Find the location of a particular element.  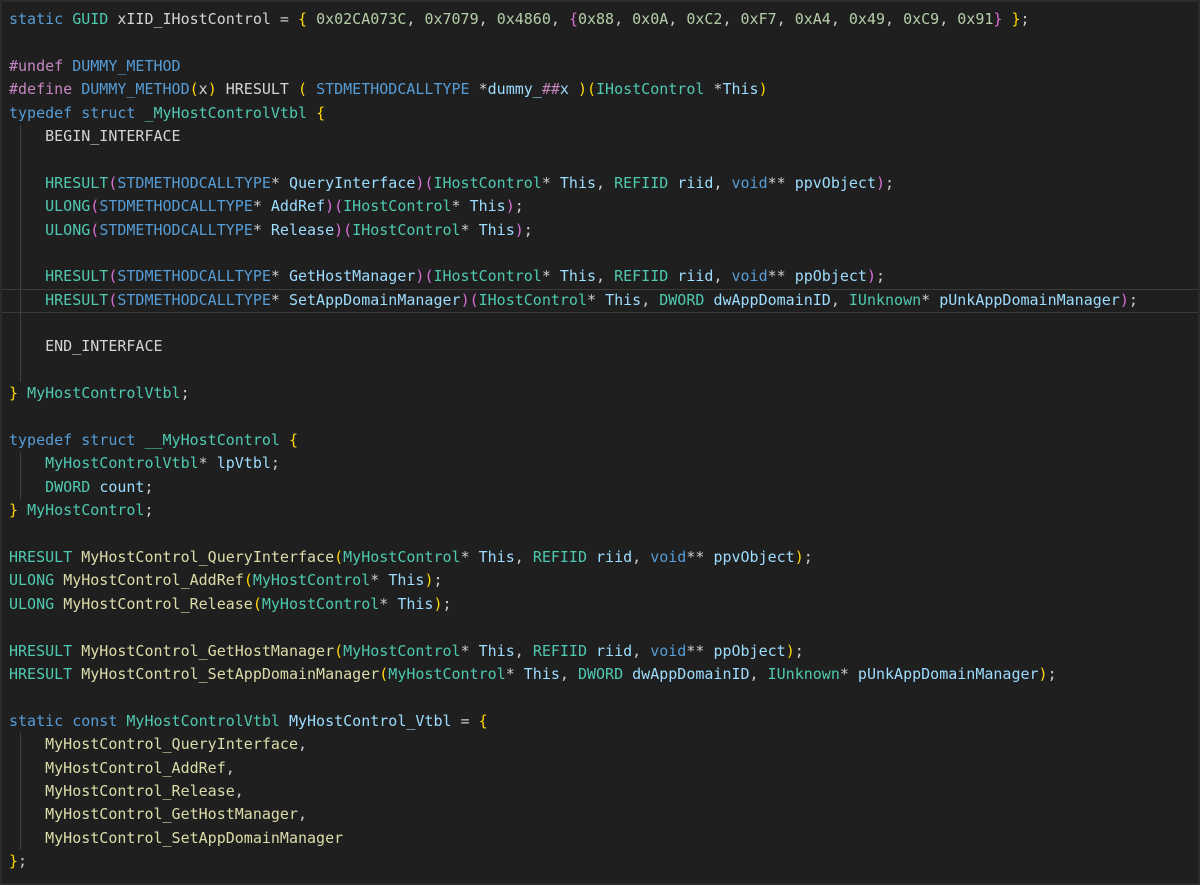

code-token: ) is located at coordinates (881, 182).